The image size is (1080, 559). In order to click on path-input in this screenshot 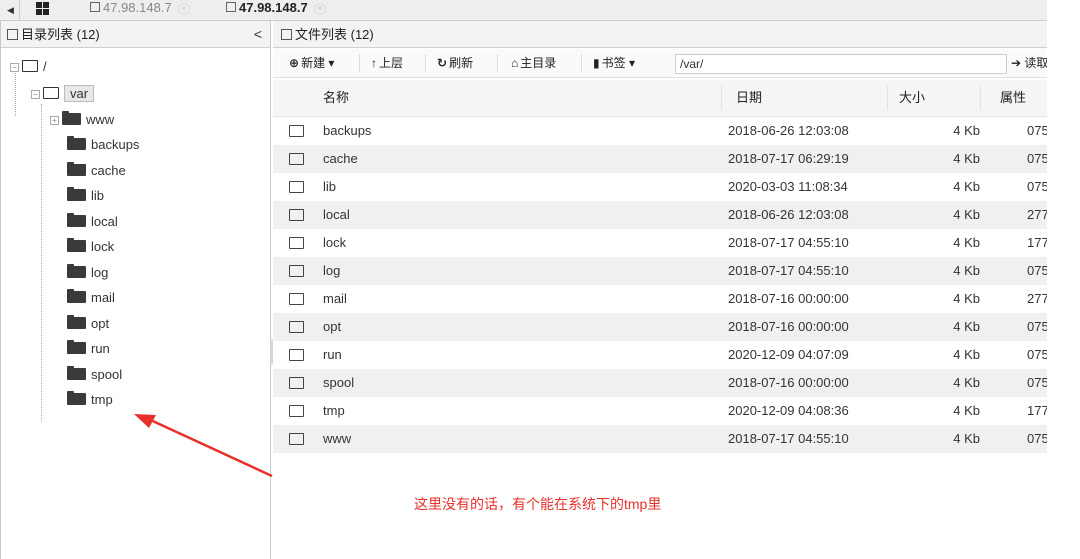, I will do `click(841, 64)`.